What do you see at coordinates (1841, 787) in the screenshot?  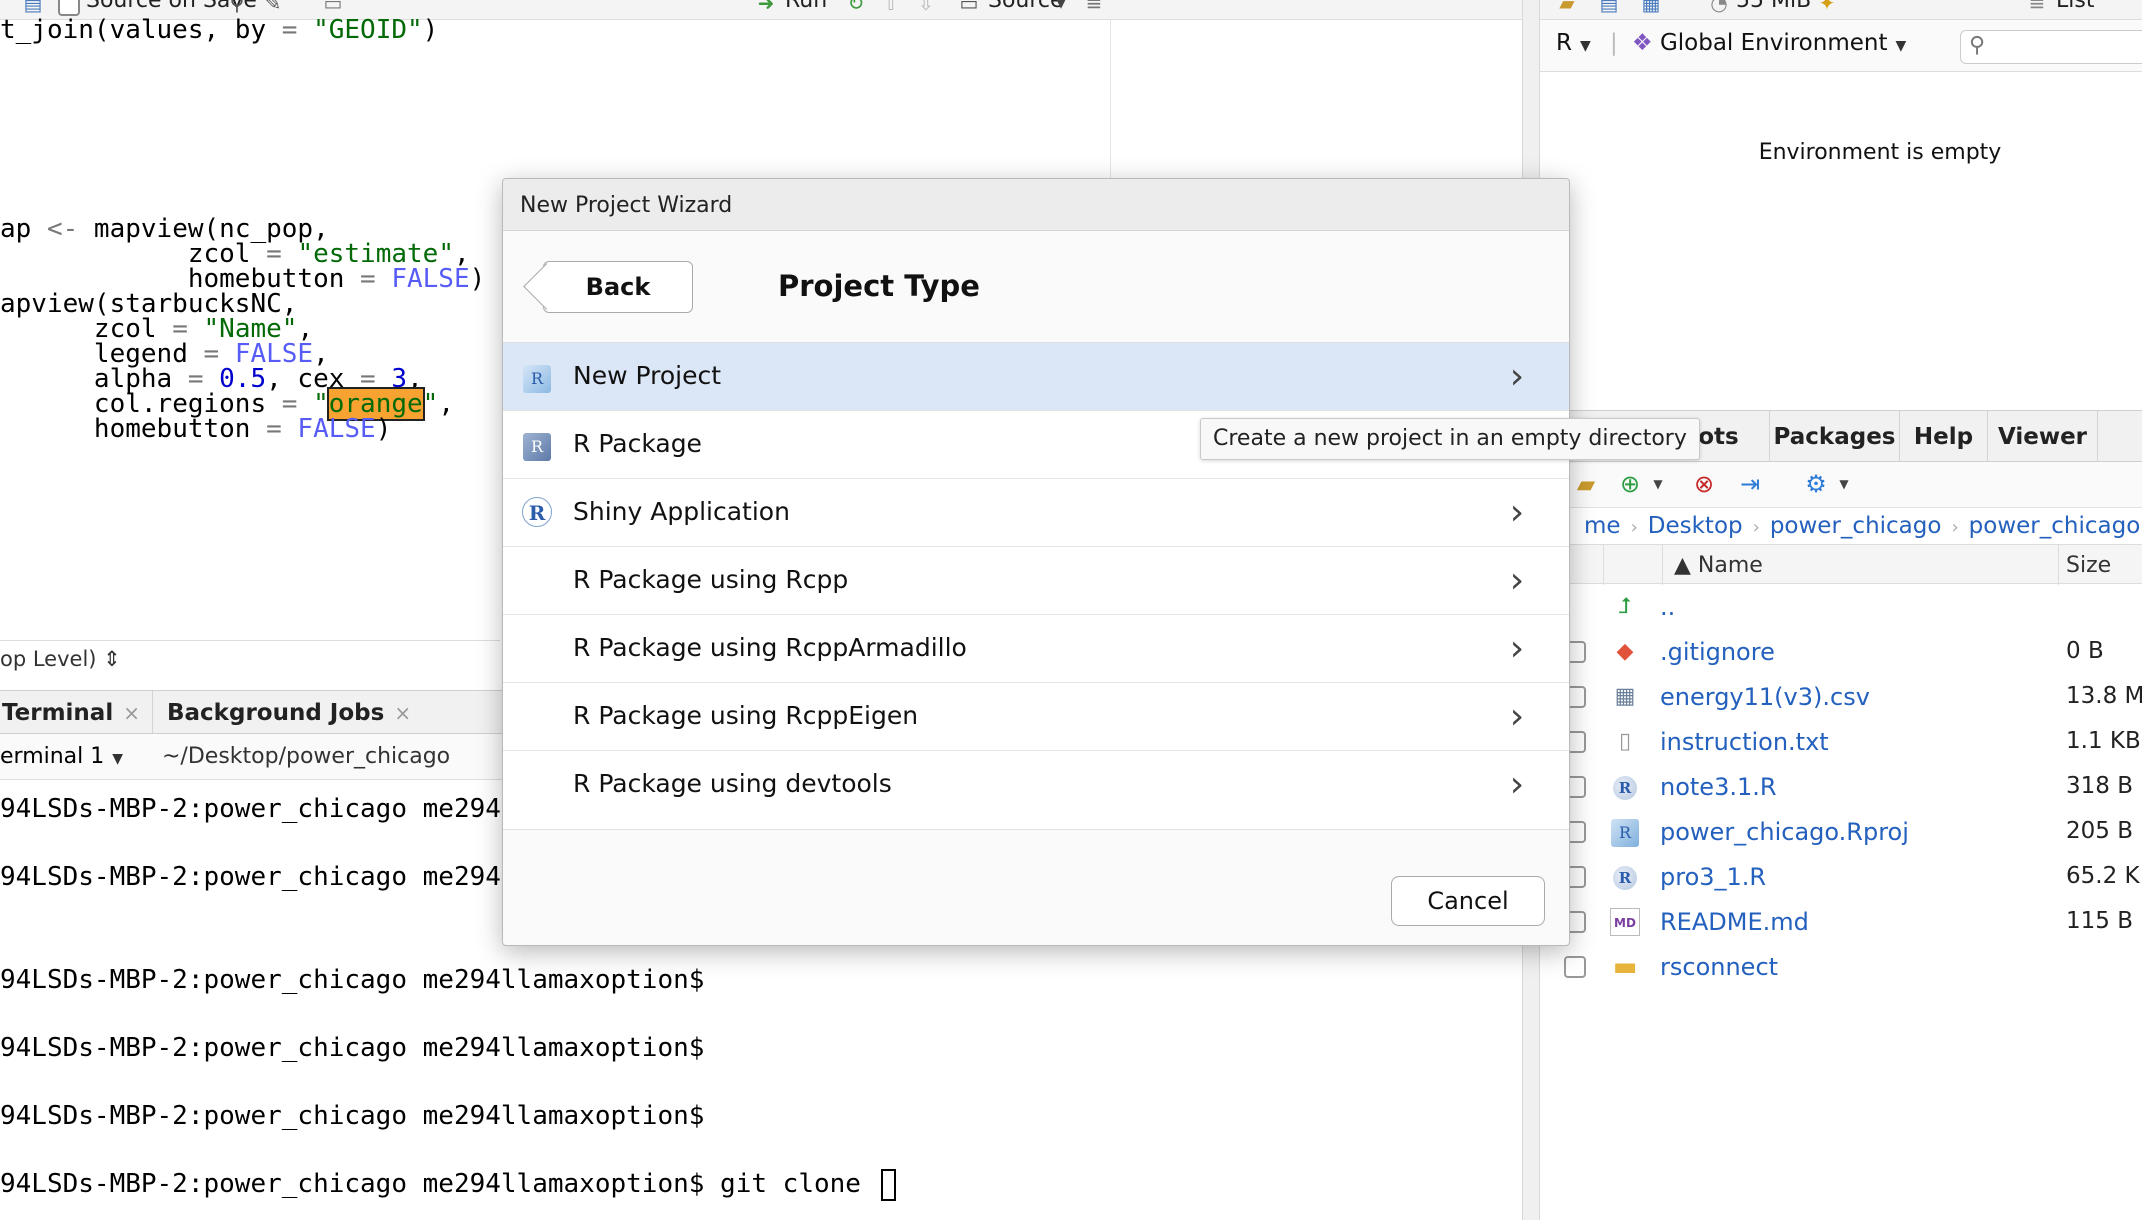 I see `file-row: R note3.1.R 318 B` at bounding box center [1841, 787].